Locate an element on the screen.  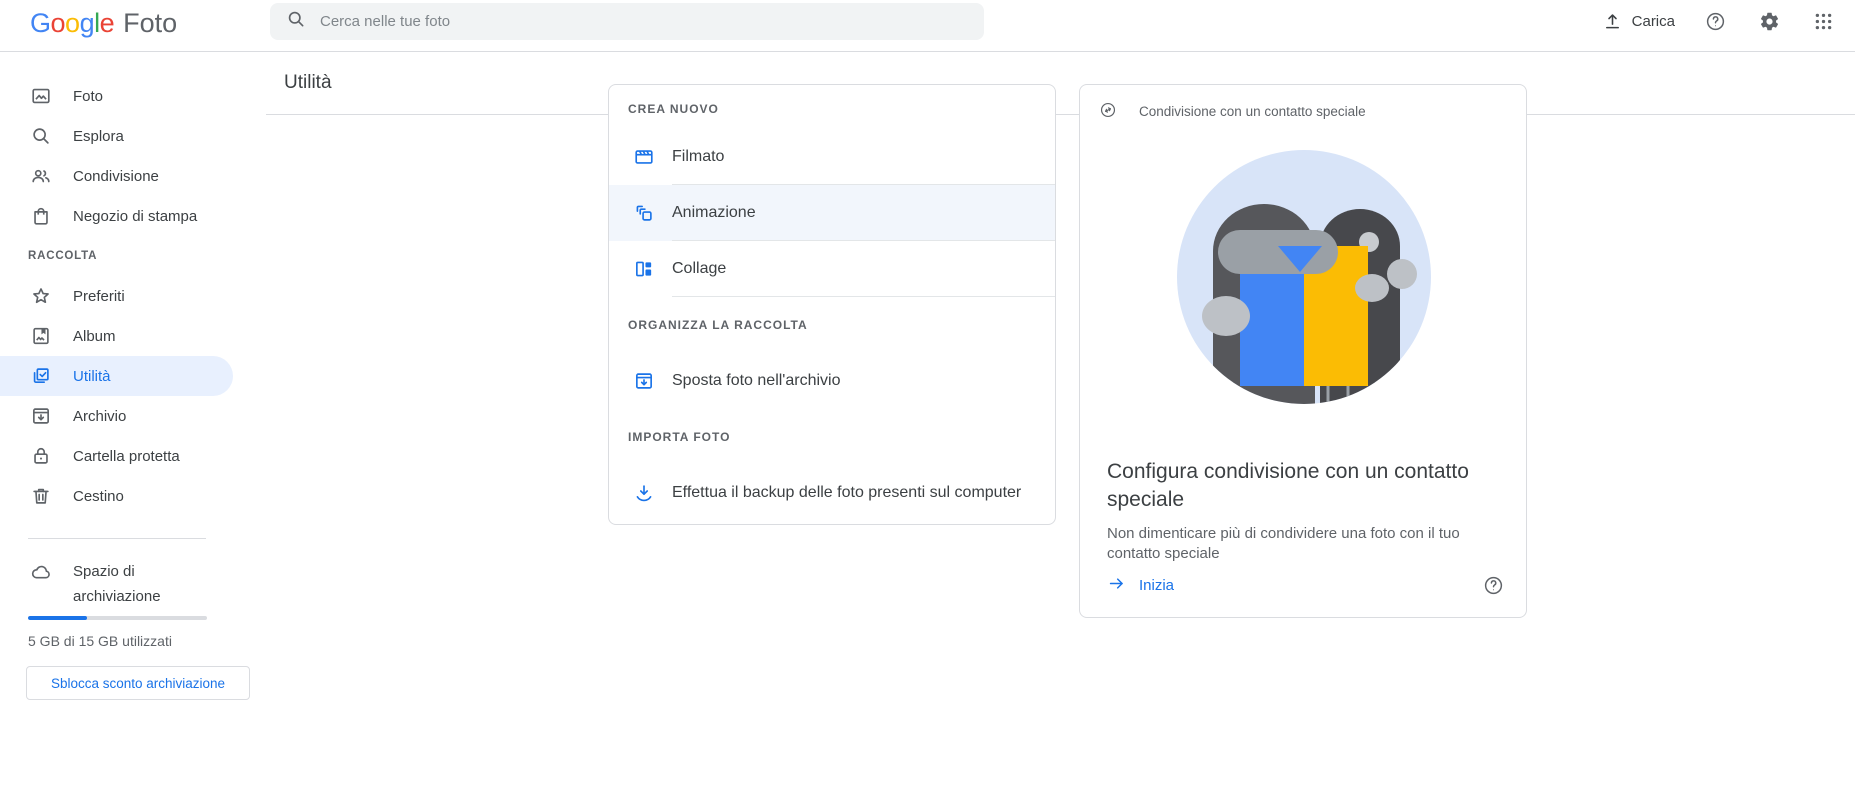
shopping-bag-icon is located at coordinates (41, 216).